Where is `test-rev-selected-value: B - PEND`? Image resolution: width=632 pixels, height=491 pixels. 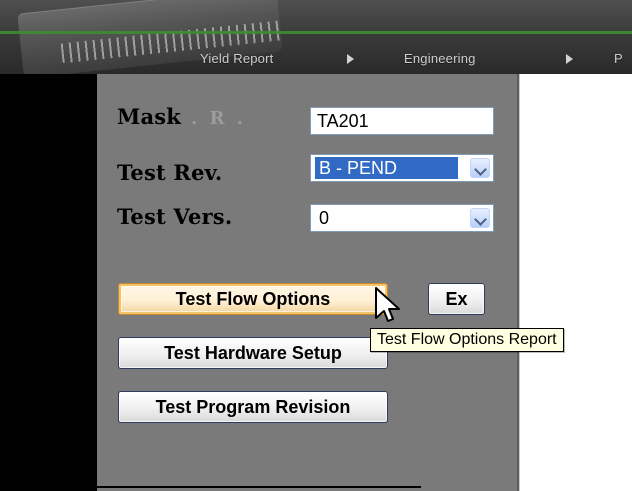 test-rev-selected-value: B - PEND is located at coordinates (386, 168).